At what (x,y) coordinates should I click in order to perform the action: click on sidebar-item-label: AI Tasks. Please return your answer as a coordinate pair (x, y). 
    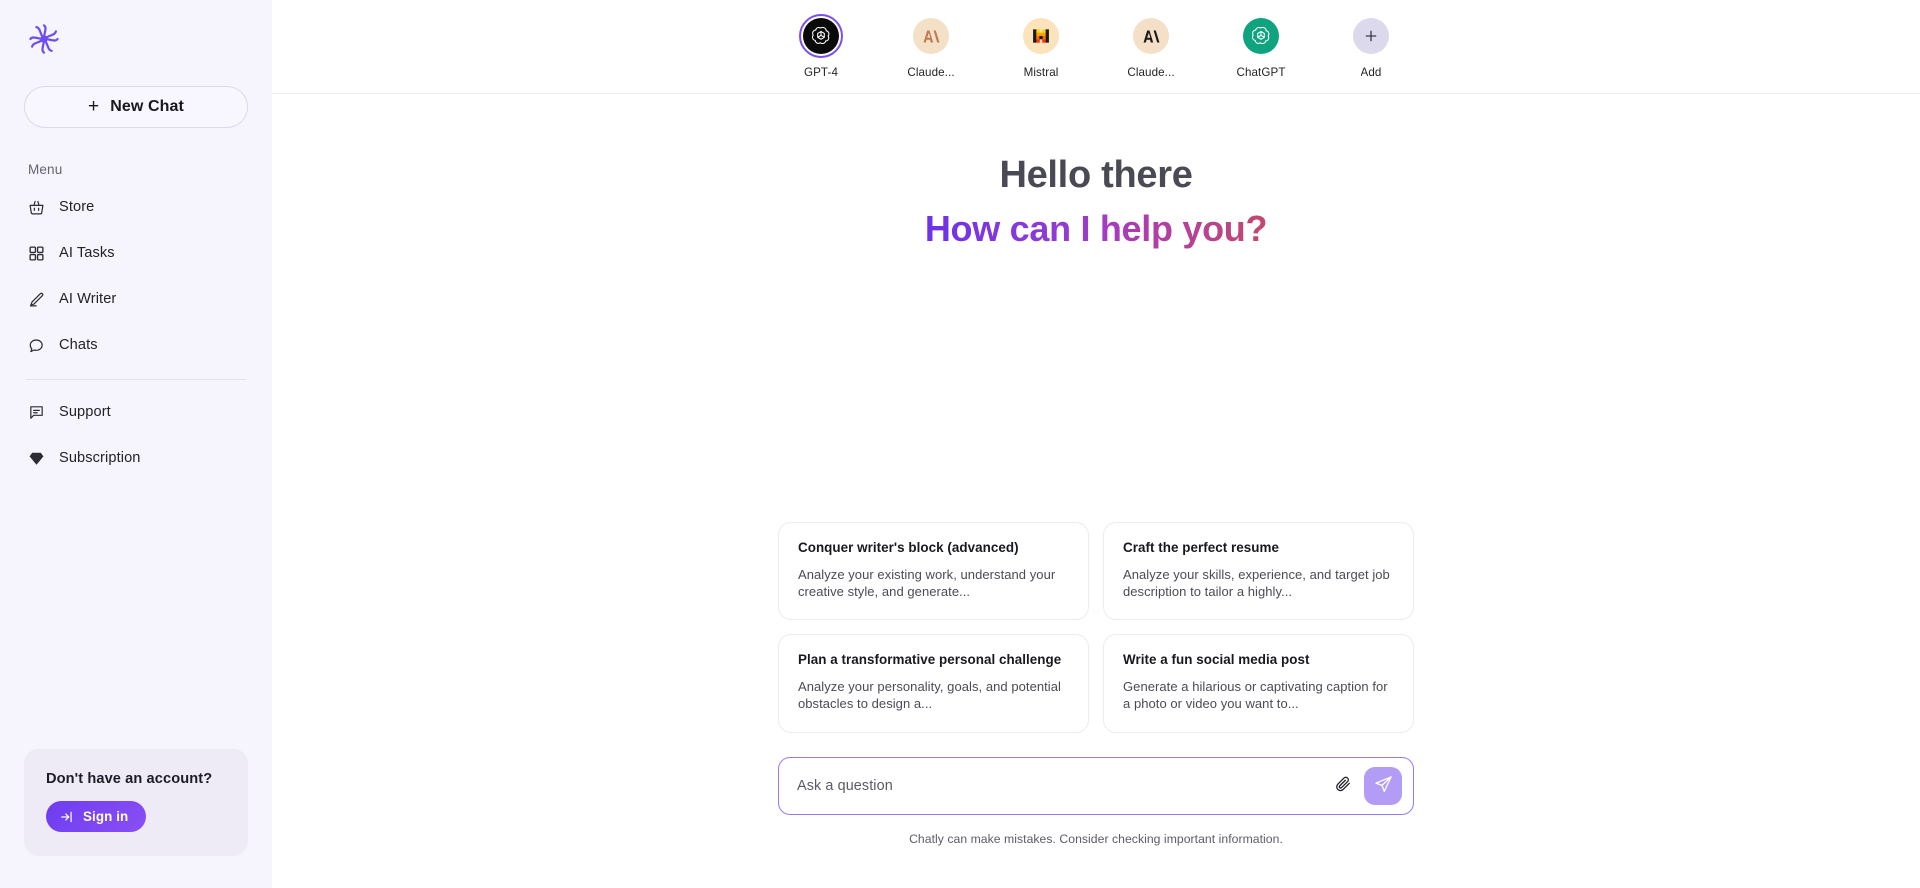
    Looking at the image, I should click on (87, 253).